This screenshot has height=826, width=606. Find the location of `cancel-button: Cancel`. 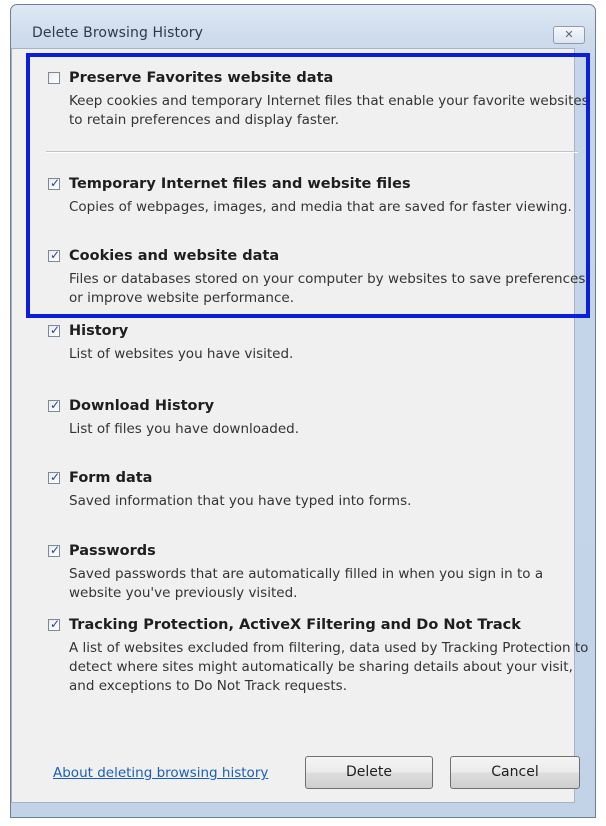

cancel-button: Cancel is located at coordinates (515, 772).